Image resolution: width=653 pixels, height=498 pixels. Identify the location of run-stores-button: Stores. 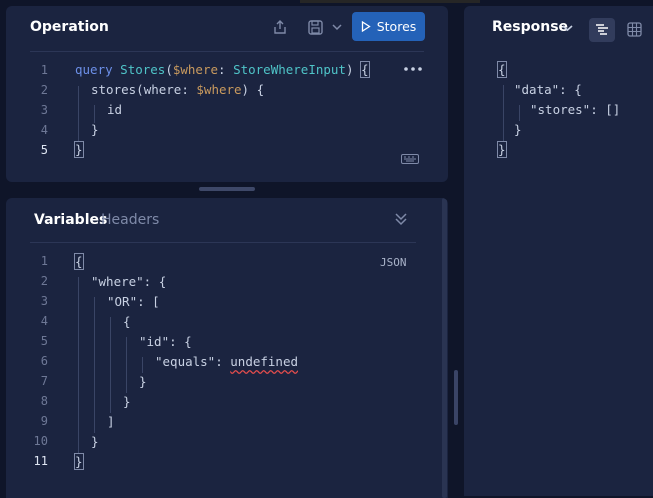
(388, 26).